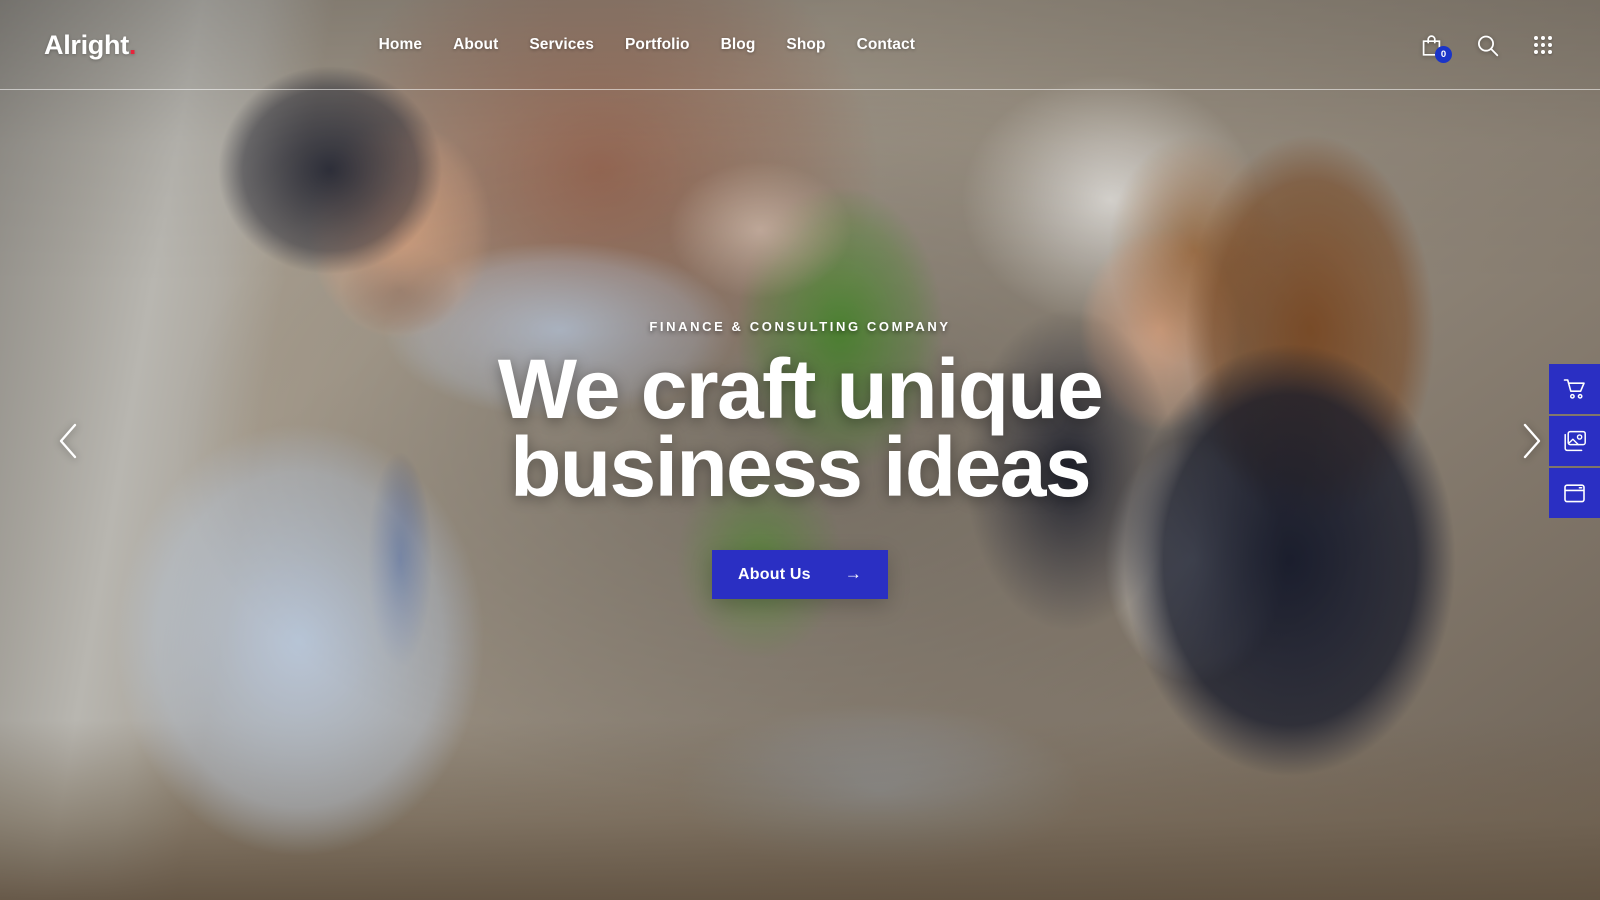  I want to click on chevron-left-icon, so click(68, 441).